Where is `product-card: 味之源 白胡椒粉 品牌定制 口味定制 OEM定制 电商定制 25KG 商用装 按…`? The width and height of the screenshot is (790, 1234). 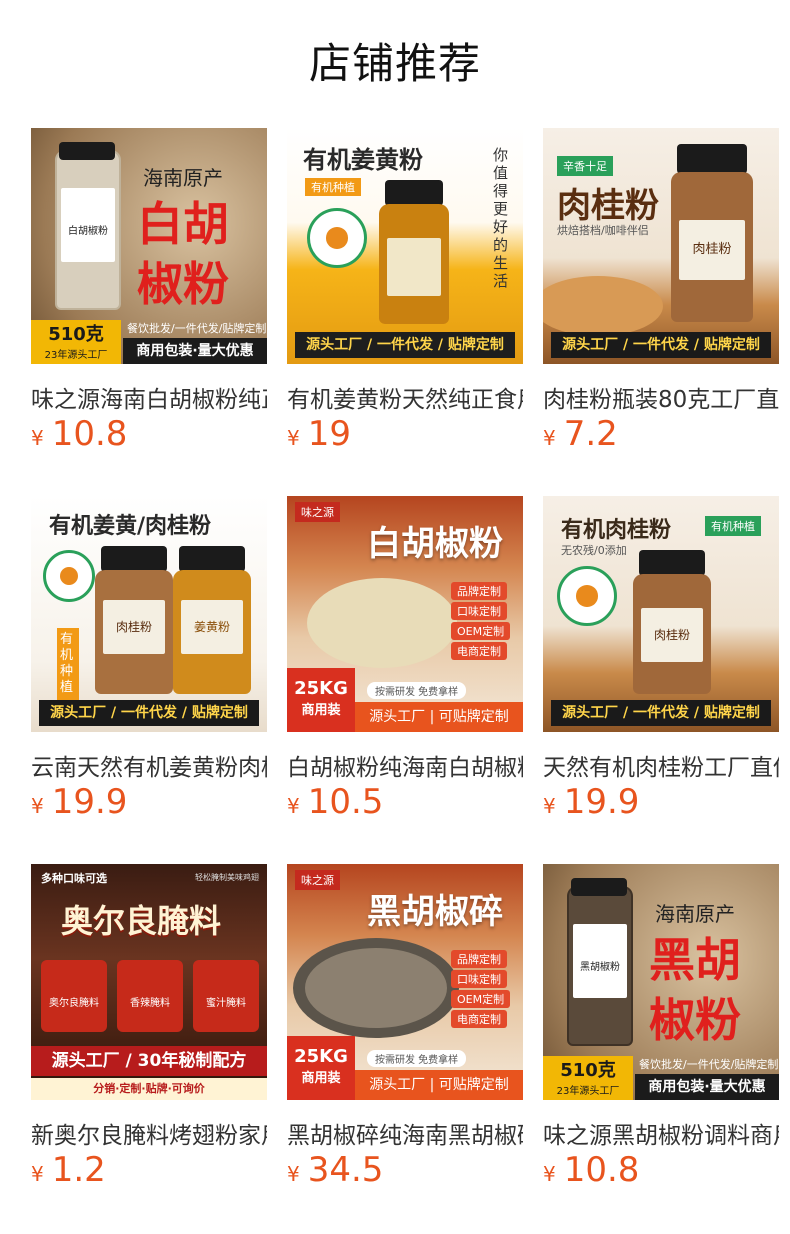 product-card: 味之源 白胡椒粉 品牌定制 口味定制 OEM定制 电商定制 25KG 商用装 按… is located at coordinates (405, 659).